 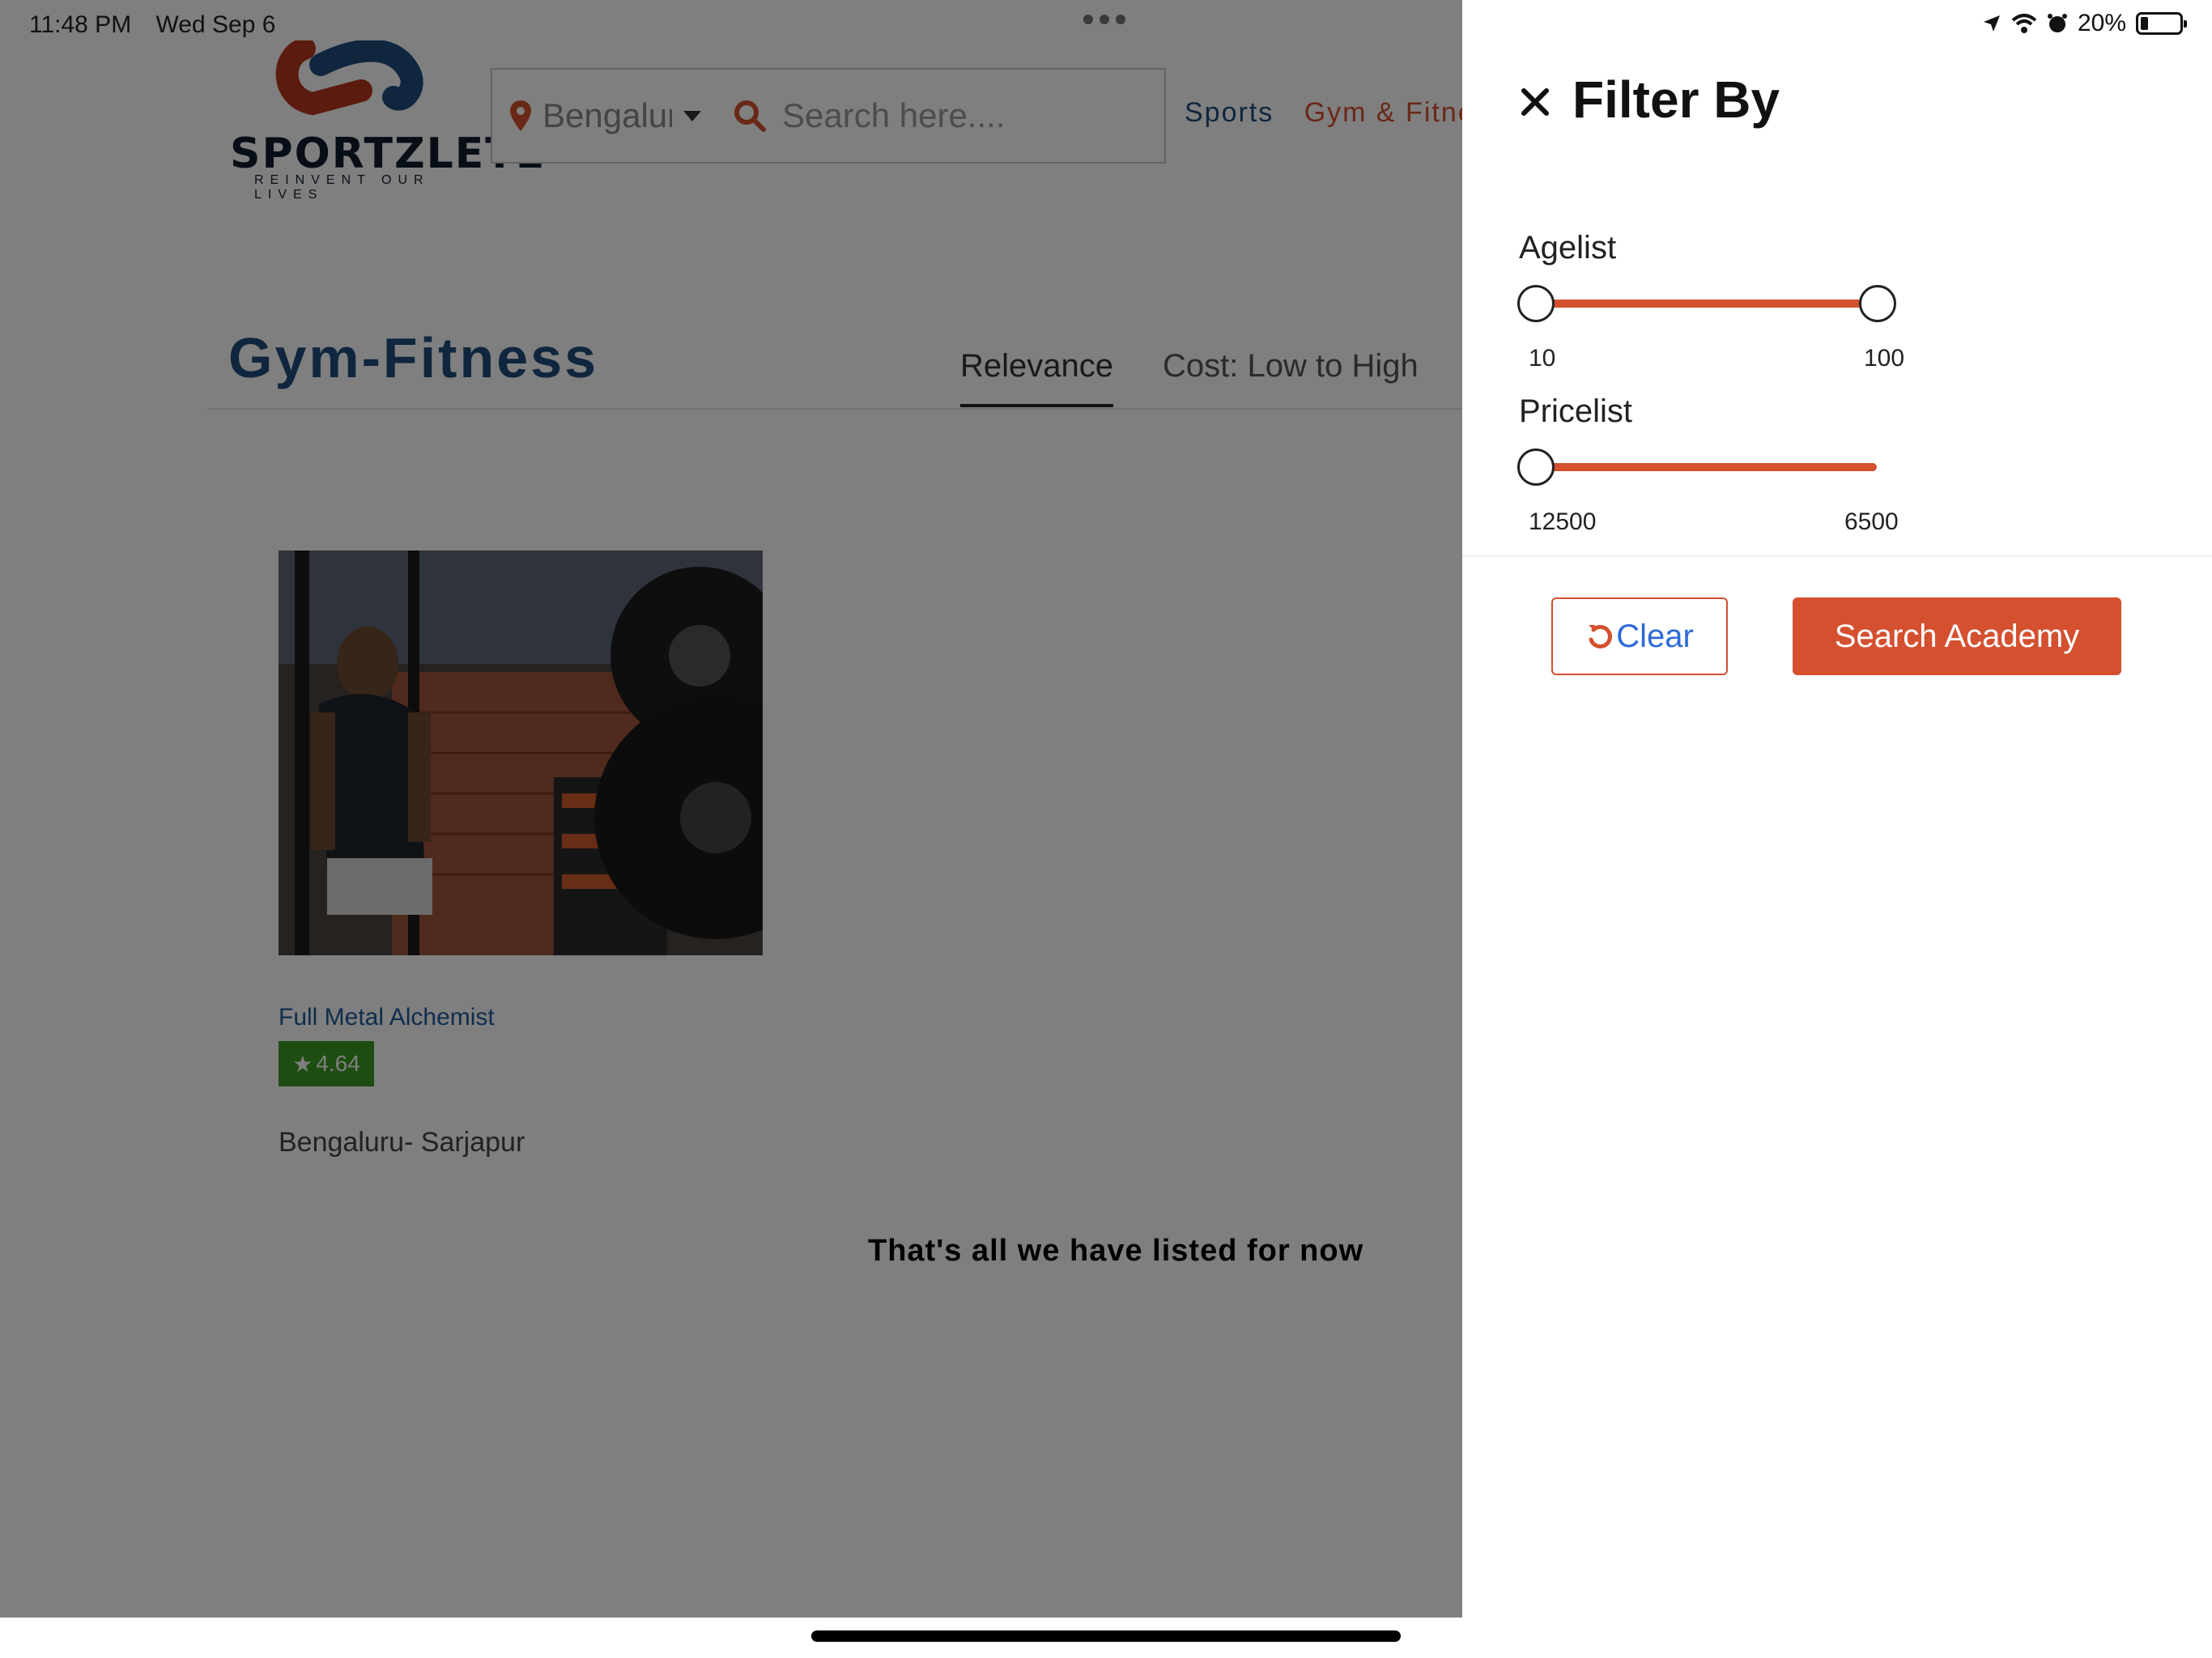 What do you see at coordinates (1535, 102) in the screenshot?
I see `close-icon` at bounding box center [1535, 102].